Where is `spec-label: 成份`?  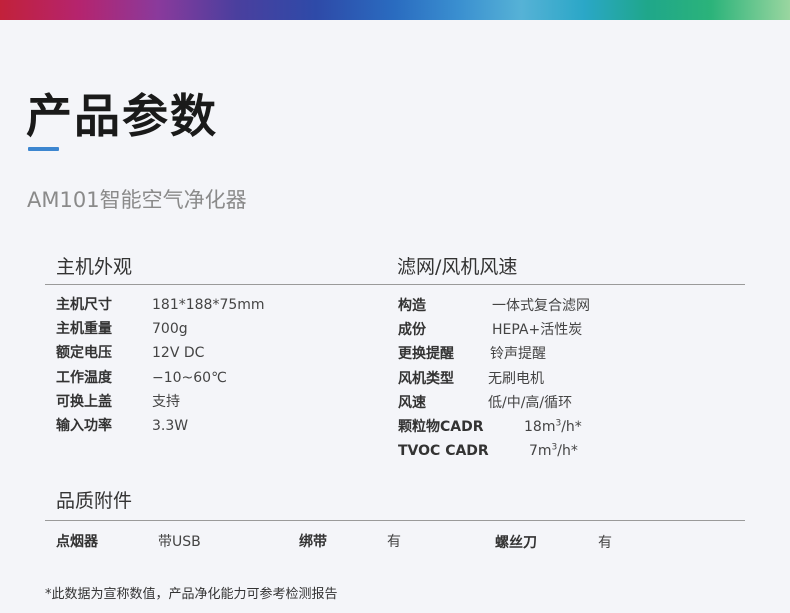
spec-label: 成份 is located at coordinates (412, 330).